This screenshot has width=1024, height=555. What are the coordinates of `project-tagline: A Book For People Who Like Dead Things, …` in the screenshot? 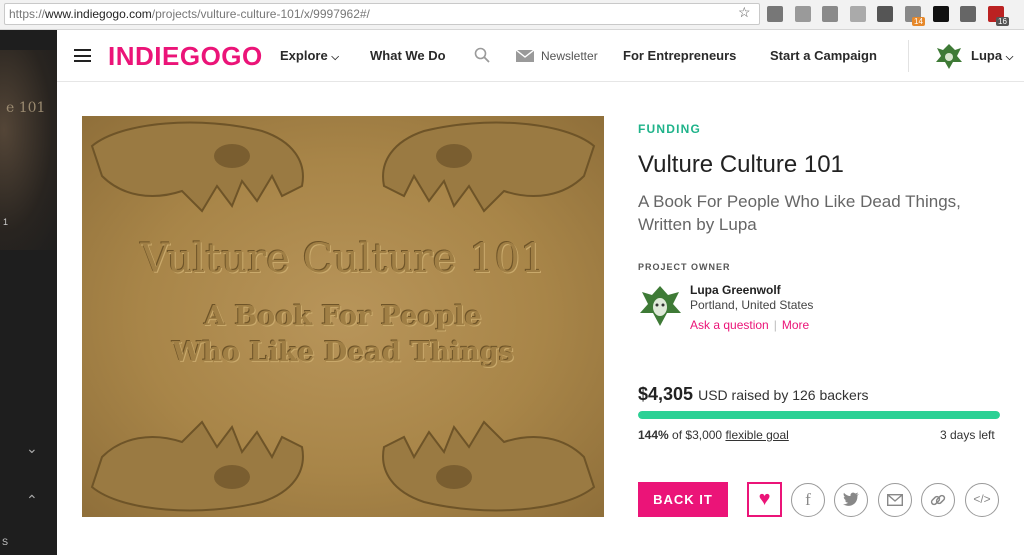 It's located at (799, 213).